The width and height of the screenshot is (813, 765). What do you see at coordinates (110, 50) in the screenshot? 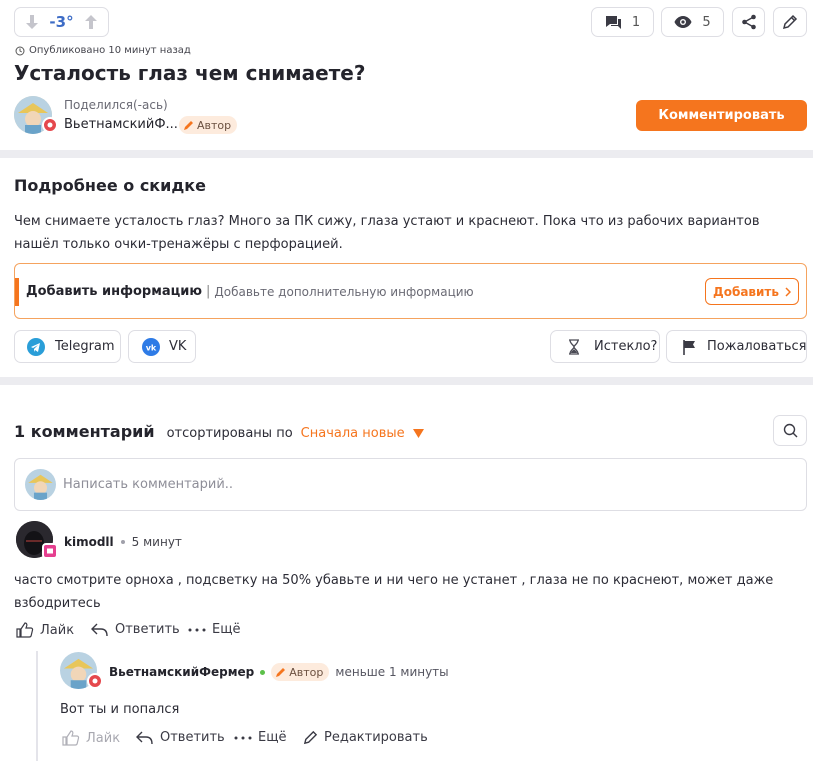
I see `published-text: Опубликовано 10 минут назад` at bounding box center [110, 50].